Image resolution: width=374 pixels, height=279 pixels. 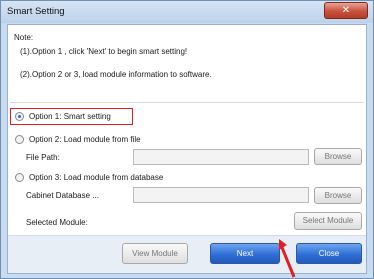 I want to click on file-path-label: File Path:, so click(x=43, y=157).